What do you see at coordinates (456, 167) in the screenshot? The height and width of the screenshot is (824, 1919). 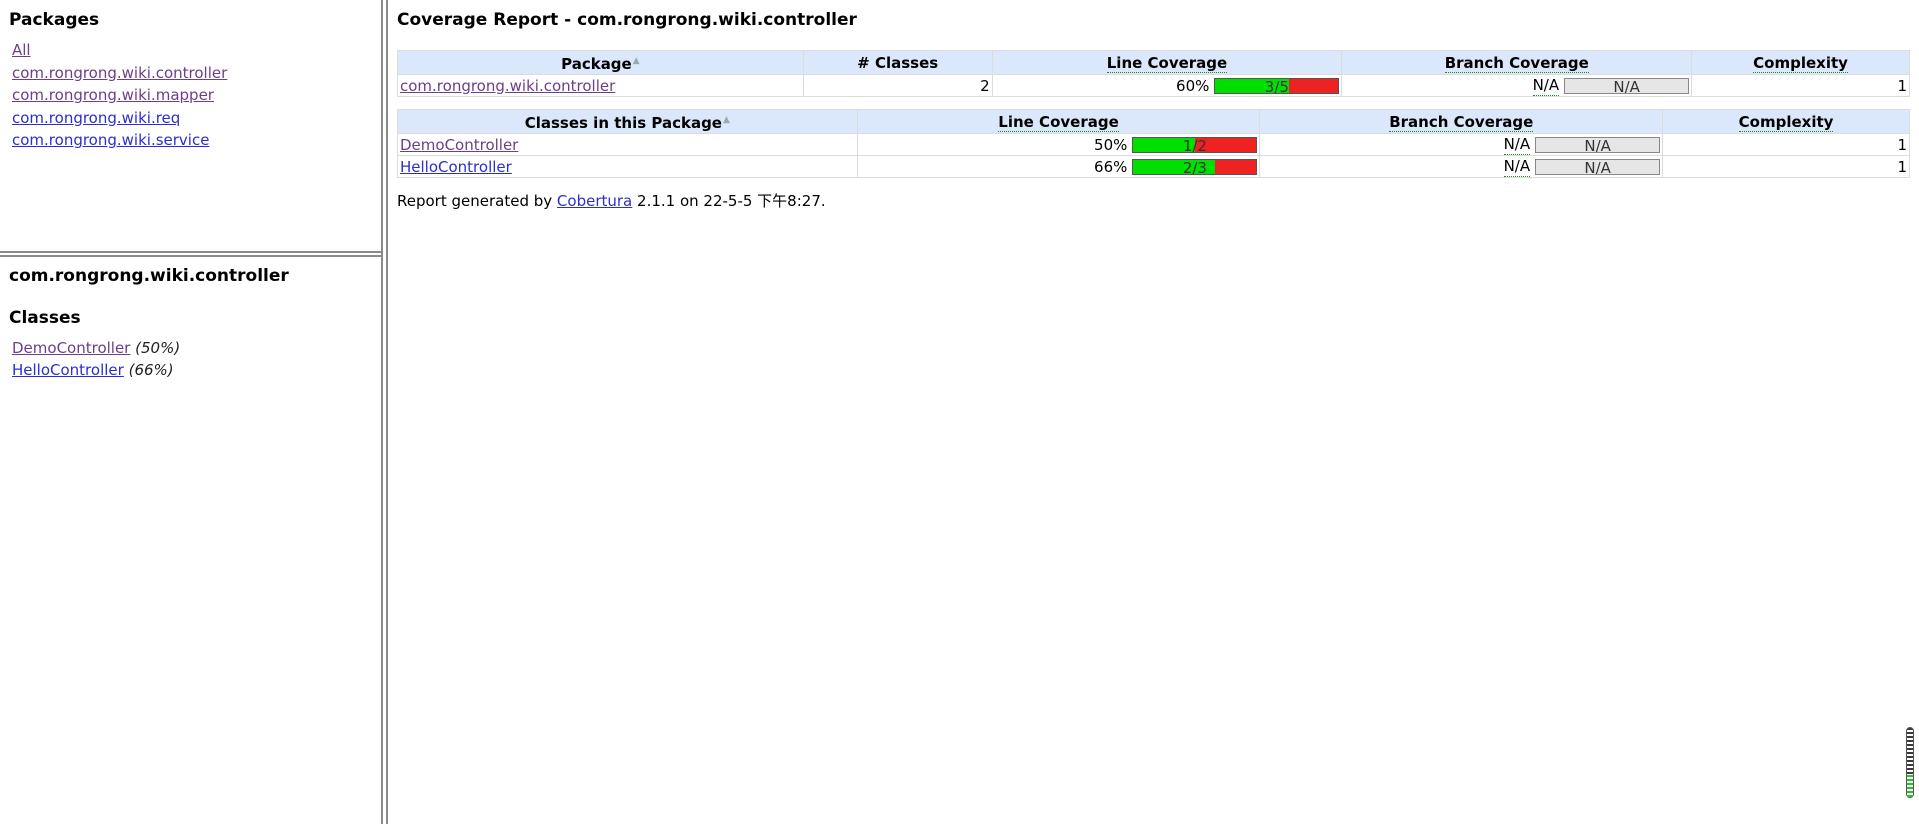 I see `class-row-link-hellocontroller: HelloController` at bounding box center [456, 167].